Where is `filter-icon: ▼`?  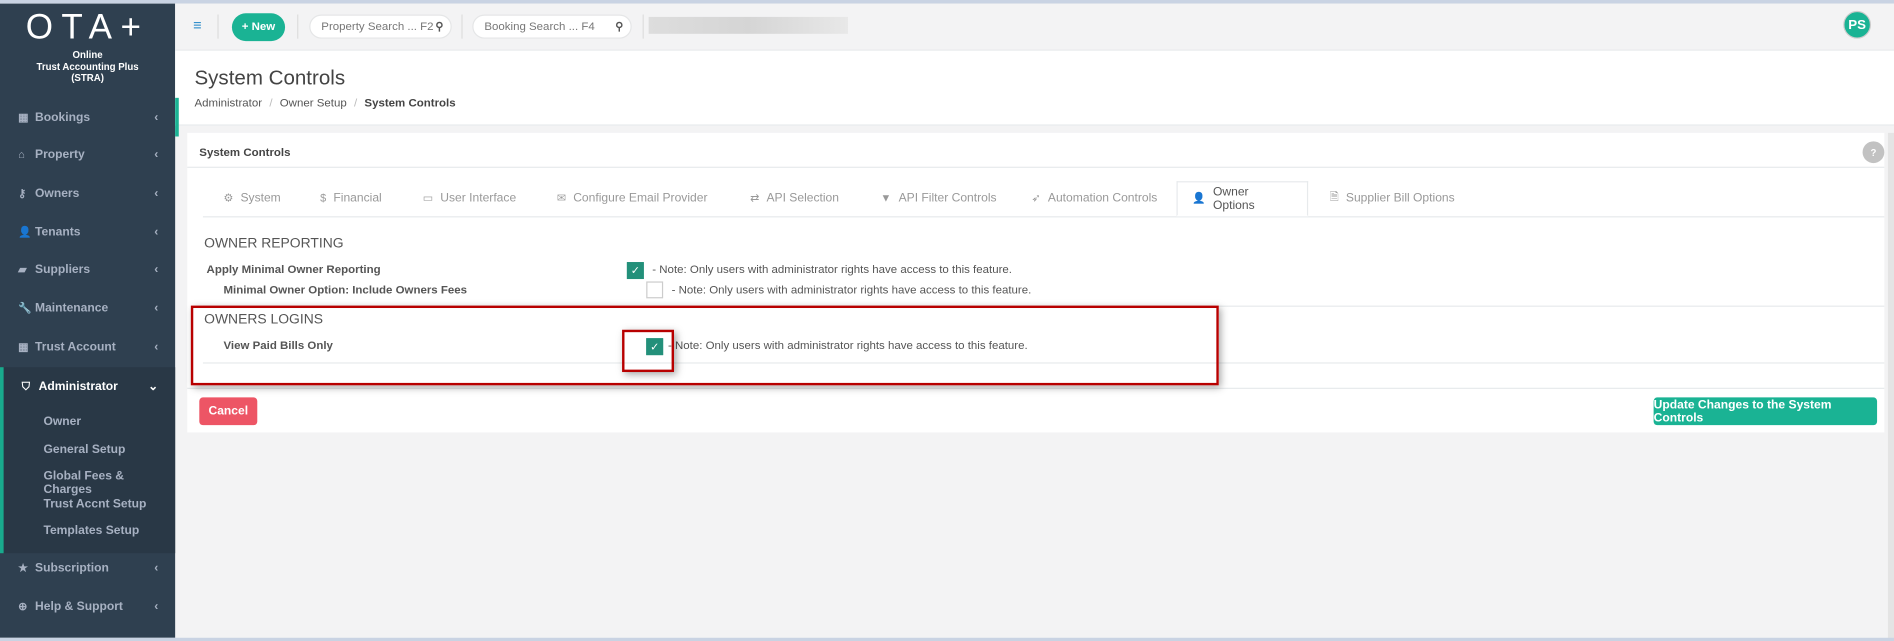 filter-icon: ▼ is located at coordinates (886, 198).